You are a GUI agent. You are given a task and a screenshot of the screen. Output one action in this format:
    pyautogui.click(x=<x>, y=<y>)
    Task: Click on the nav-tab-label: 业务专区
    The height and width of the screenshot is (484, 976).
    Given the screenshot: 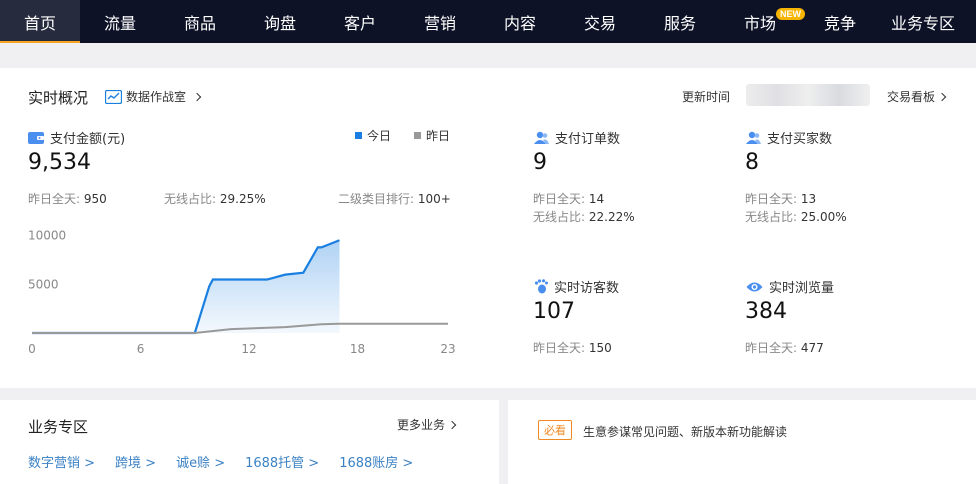 What is the action you would take?
    pyautogui.click(x=922, y=23)
    